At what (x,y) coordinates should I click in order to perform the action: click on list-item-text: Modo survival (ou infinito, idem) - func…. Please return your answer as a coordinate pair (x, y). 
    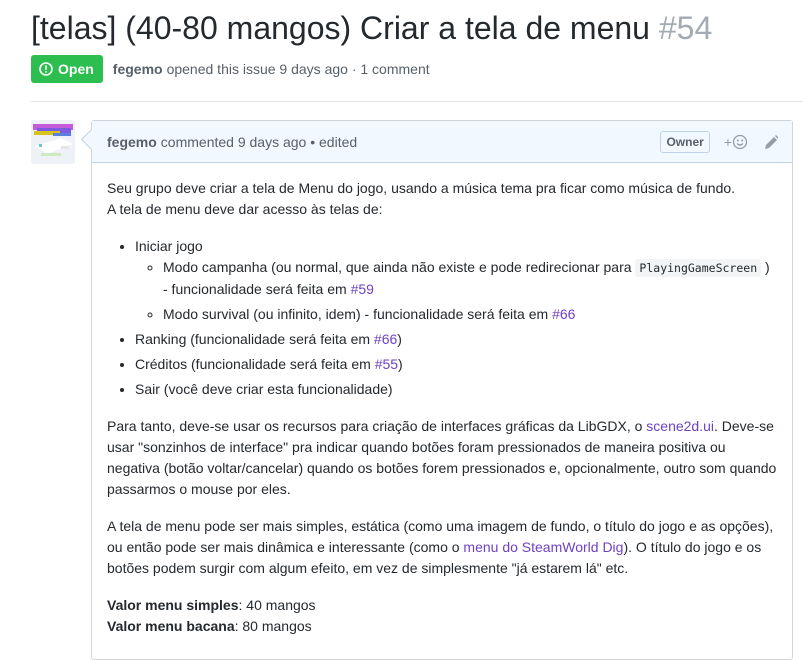
    Looking at the image, I should click on (358, 314).